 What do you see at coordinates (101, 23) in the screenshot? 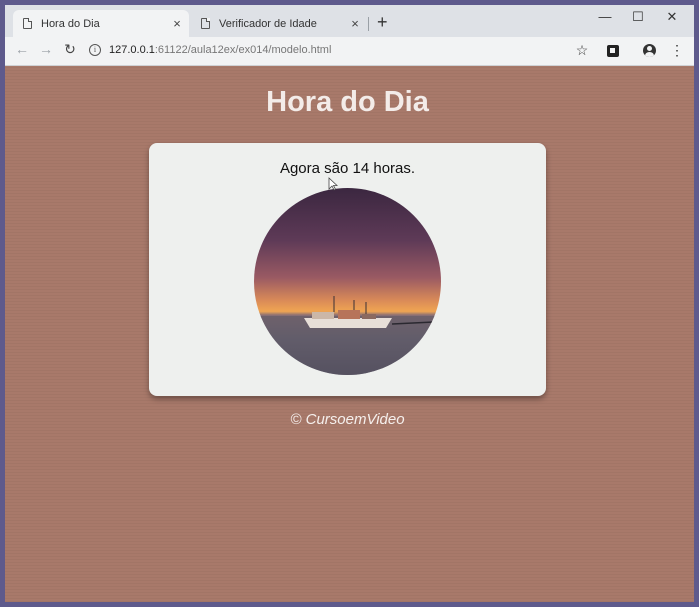
I see `tab-hora-do-dia: Hora do Dia ×` at bounding box center [101, 23].